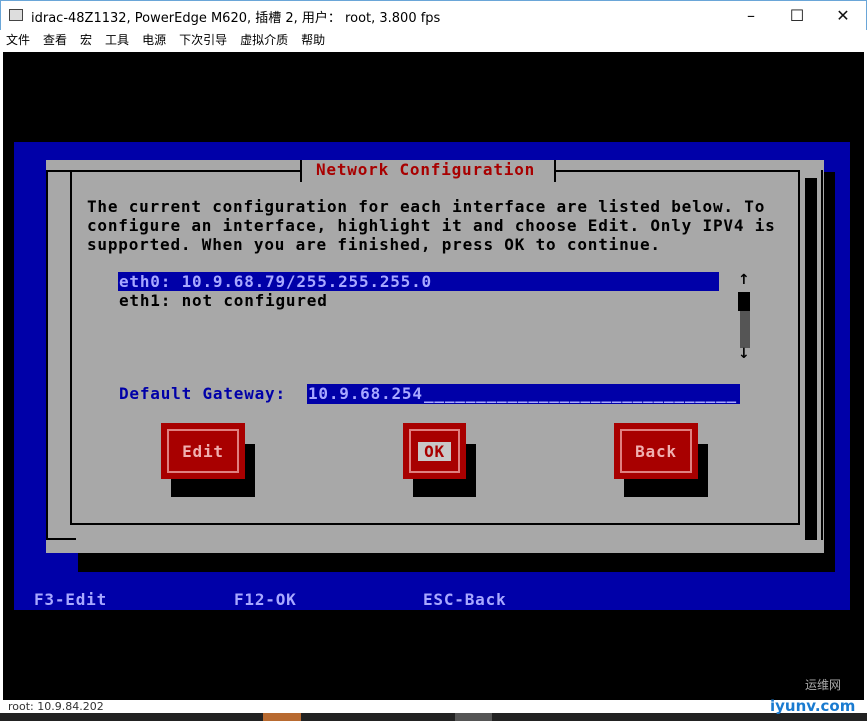  I want to click on dialog-outer-border-right, so click(818, 355).